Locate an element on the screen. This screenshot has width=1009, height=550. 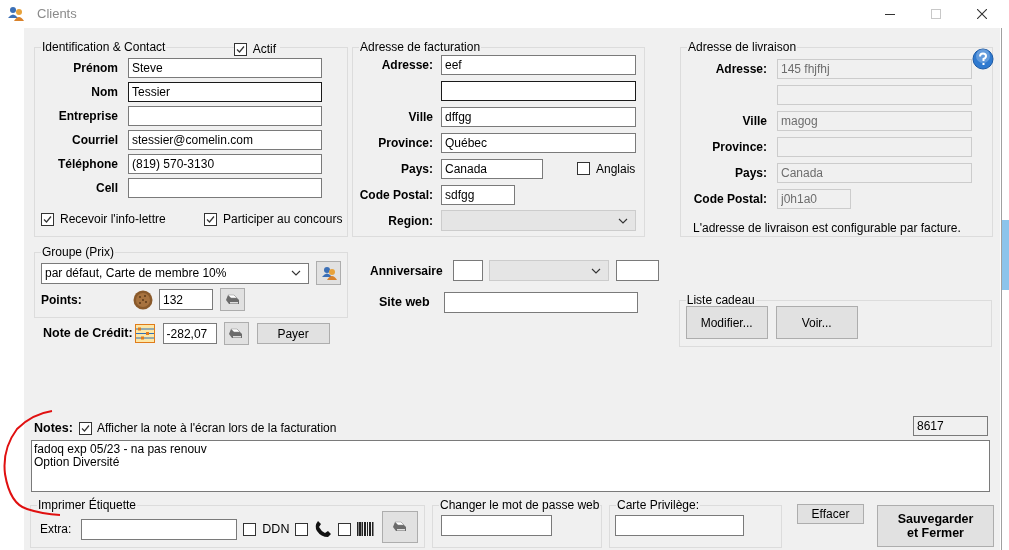
group-title: Liste cadeau is located at coordinates (720, 300).